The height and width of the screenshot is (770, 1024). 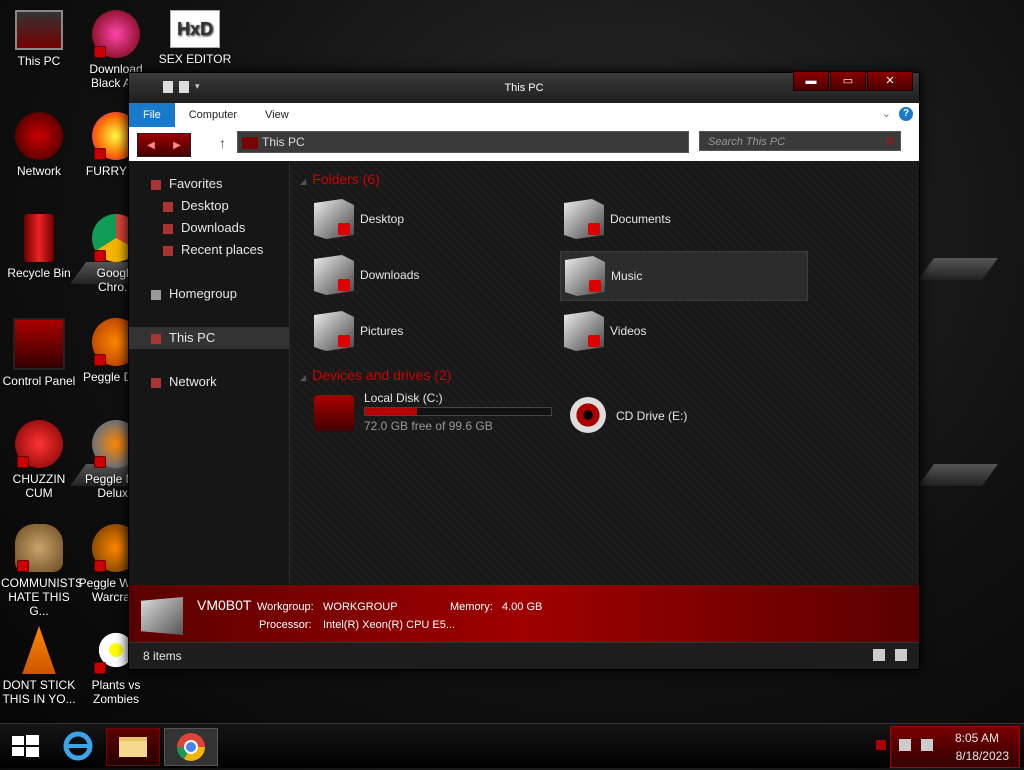 What do you see at coordinates (334, 219) in the screenshot?
I see `desktop-folder-icon` at bounding box center [334, 219].